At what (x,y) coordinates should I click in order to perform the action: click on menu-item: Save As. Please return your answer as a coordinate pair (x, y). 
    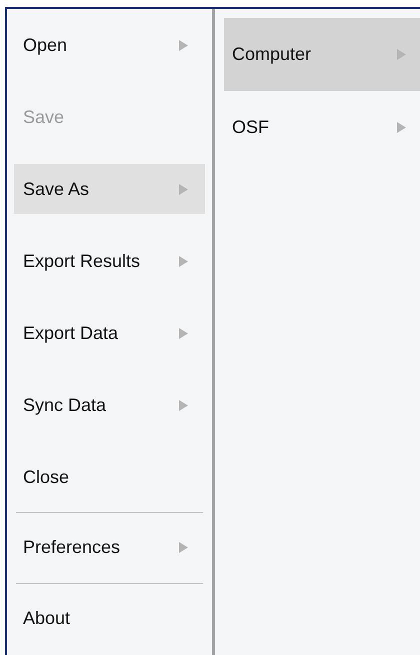
    Looking at the image, I should click on (109, 189).